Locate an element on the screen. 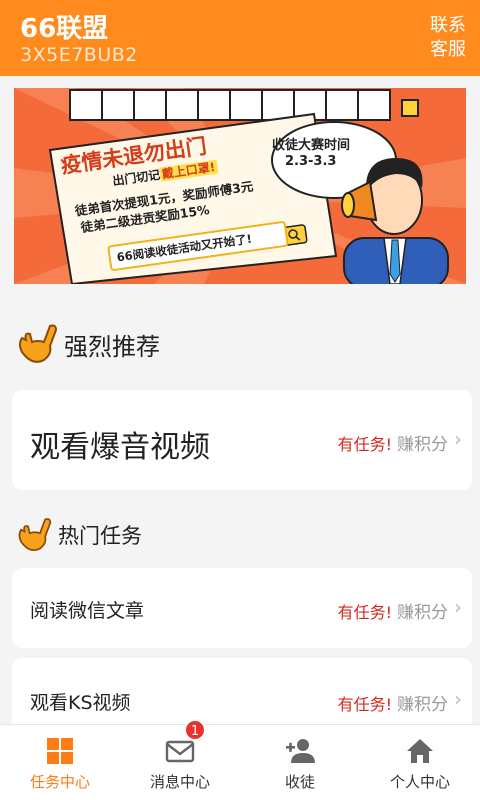  task-name: 观看KS视频 is located at coordinates (80, 703).